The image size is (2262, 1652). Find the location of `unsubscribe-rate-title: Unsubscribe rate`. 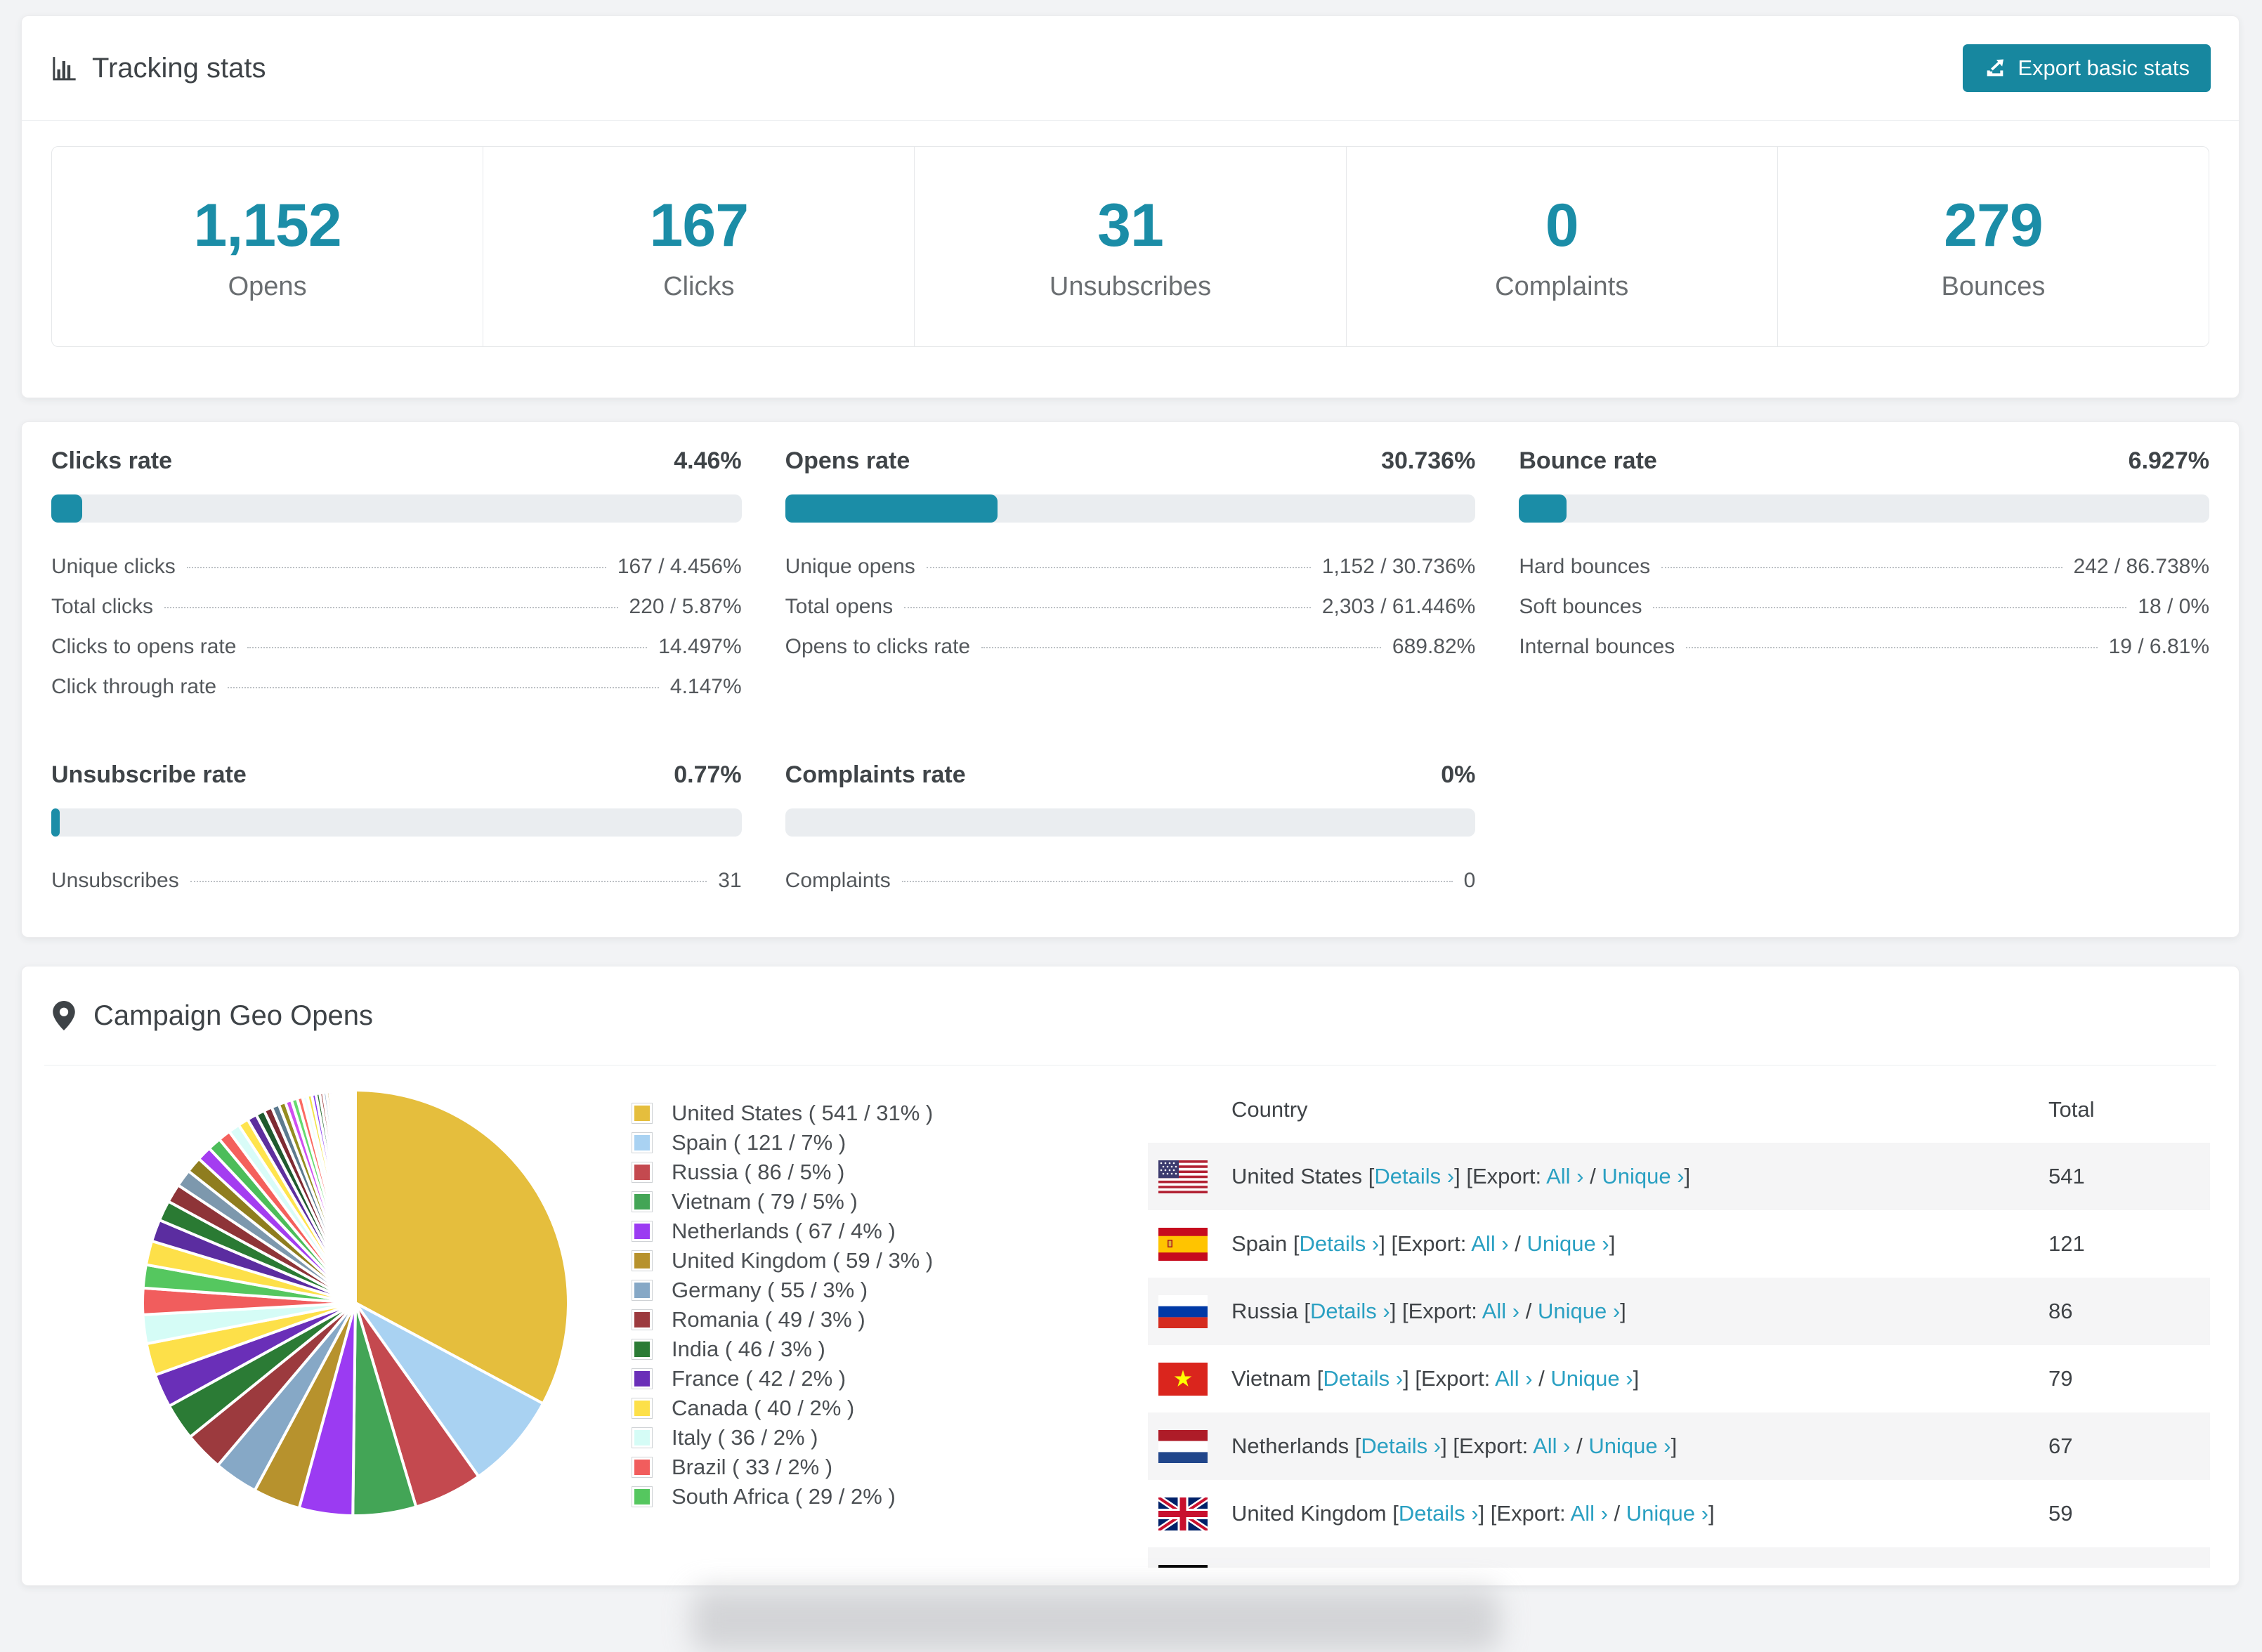

unsubscribe-rate-title: Unsubscribe rate is located at coordinates (149, 774).